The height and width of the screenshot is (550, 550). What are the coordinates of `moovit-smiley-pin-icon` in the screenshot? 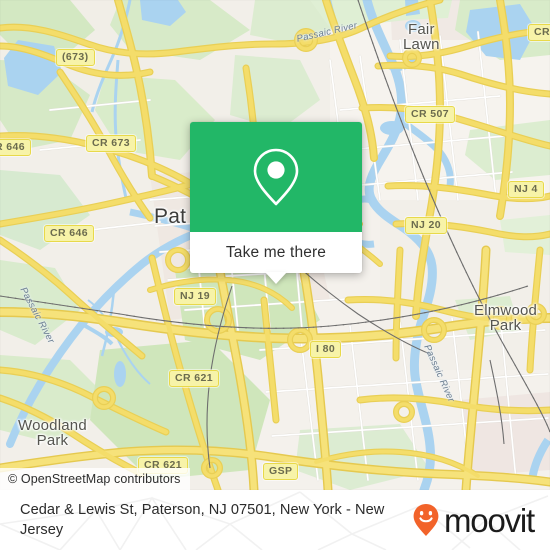 It's located at (426, 520).